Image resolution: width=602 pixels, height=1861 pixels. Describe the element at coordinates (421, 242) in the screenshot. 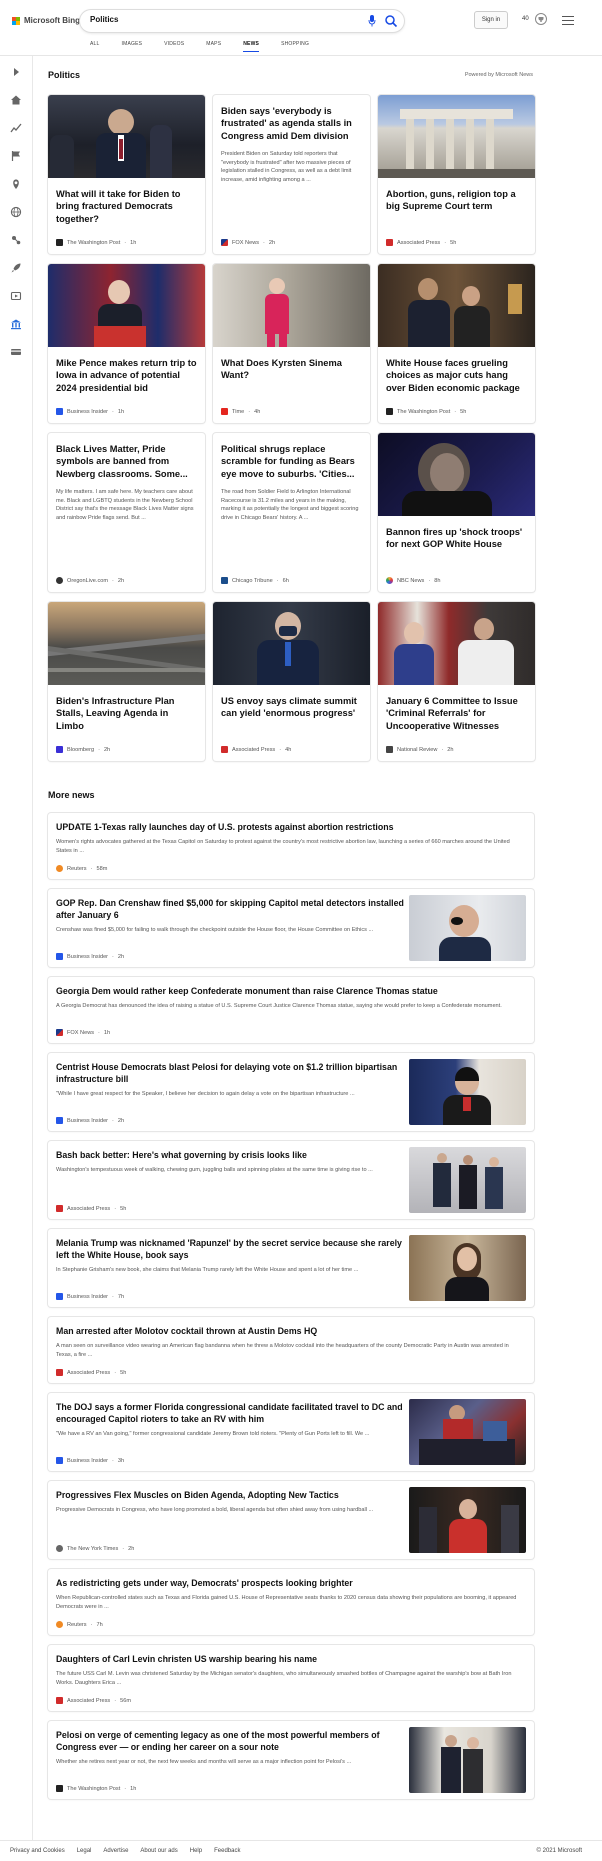

I see `news-card-source: Associated Press · 5h` at that location.